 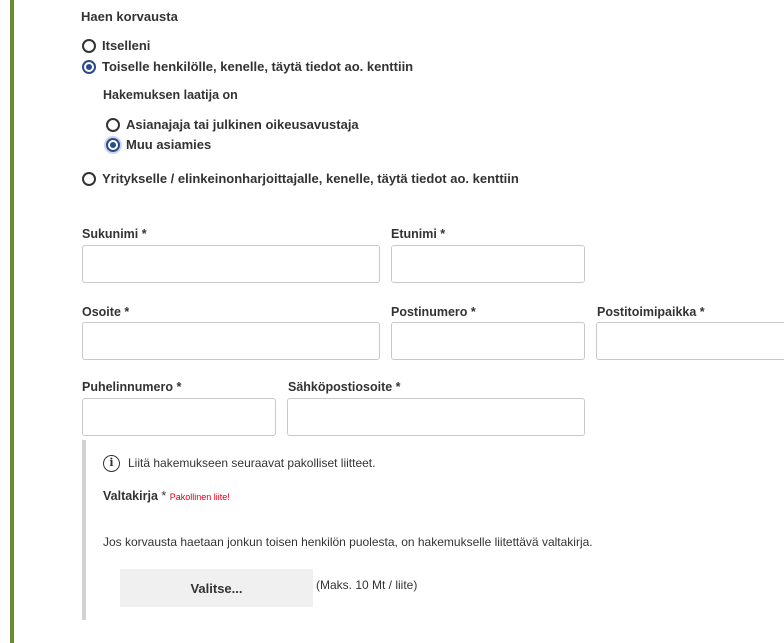 I want to click on phone-input, so click(x=179, y=417).